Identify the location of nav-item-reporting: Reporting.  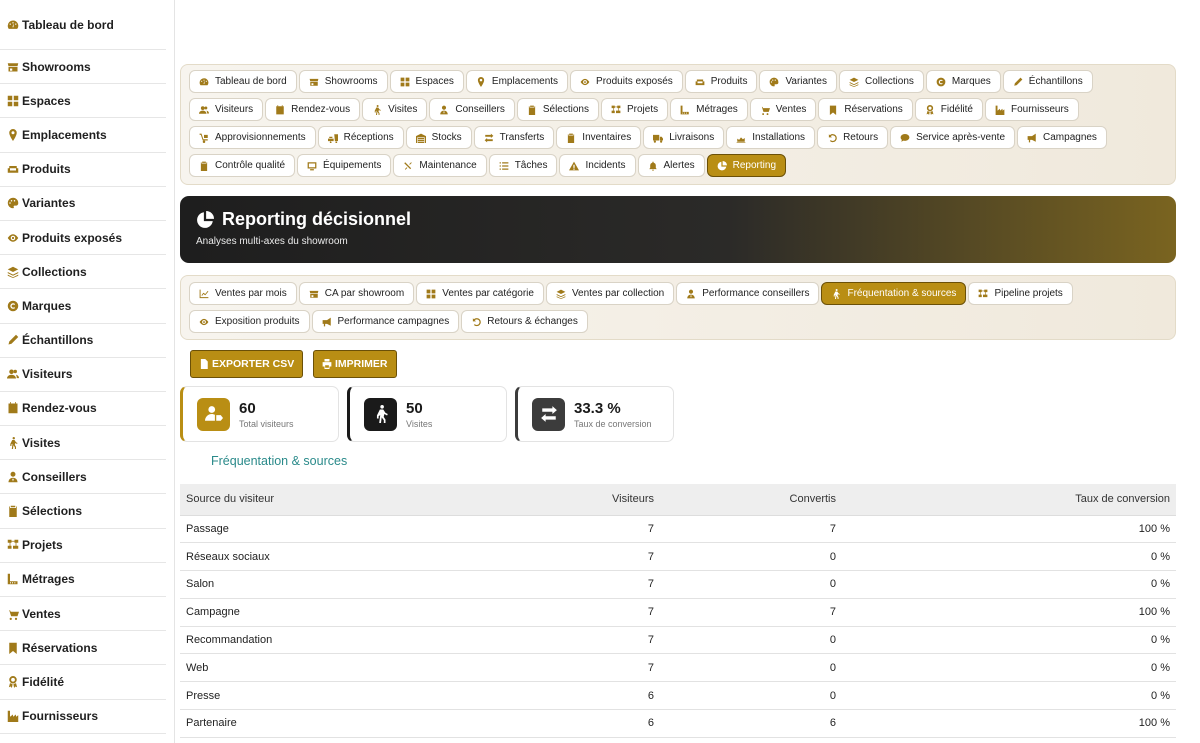
(746, 165).